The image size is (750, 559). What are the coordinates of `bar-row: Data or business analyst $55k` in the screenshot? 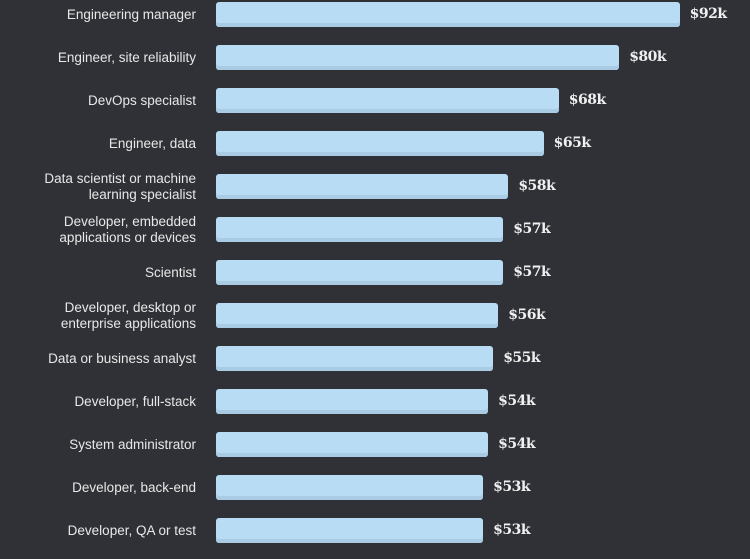 It's located at (375, 365).